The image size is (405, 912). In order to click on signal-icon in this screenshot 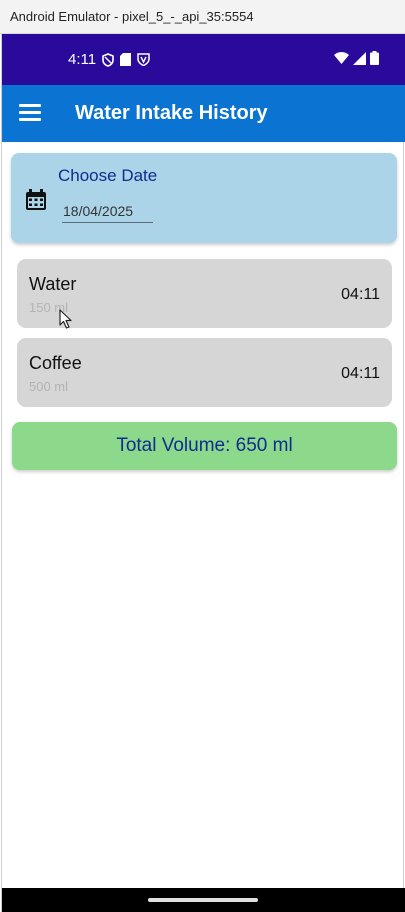, I will do `click(359, 58)`.